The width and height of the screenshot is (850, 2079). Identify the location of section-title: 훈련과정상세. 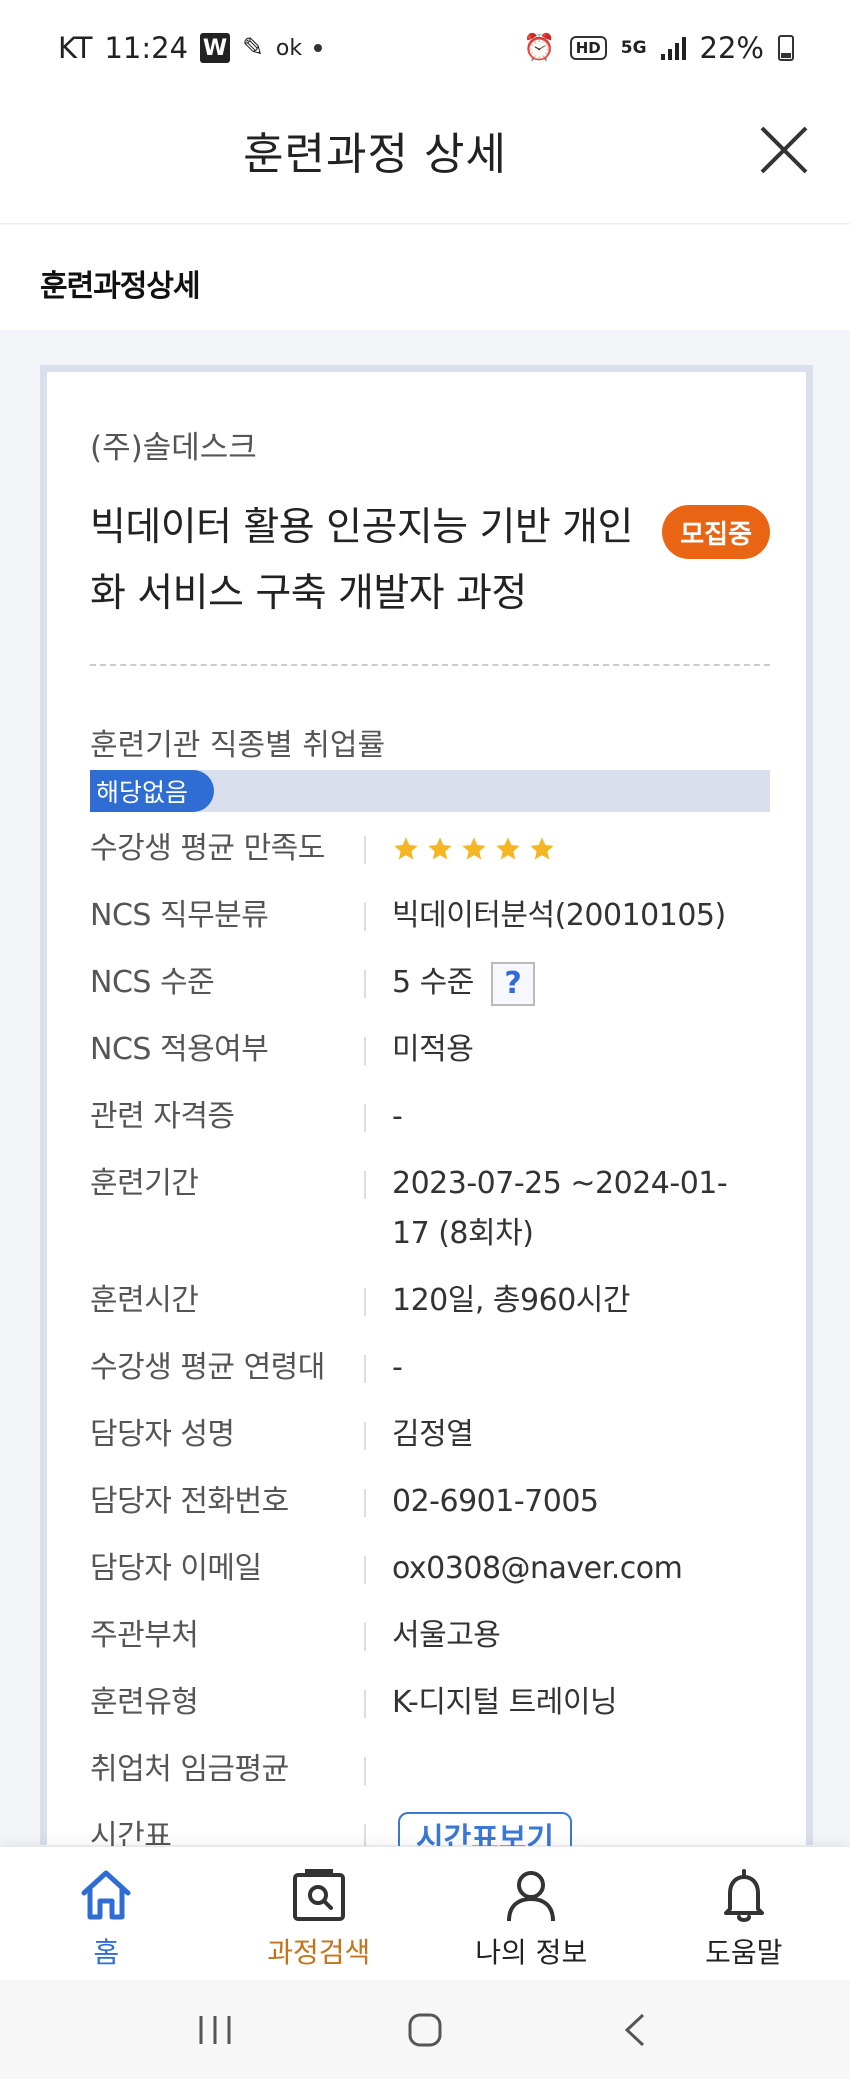
(120, 286).